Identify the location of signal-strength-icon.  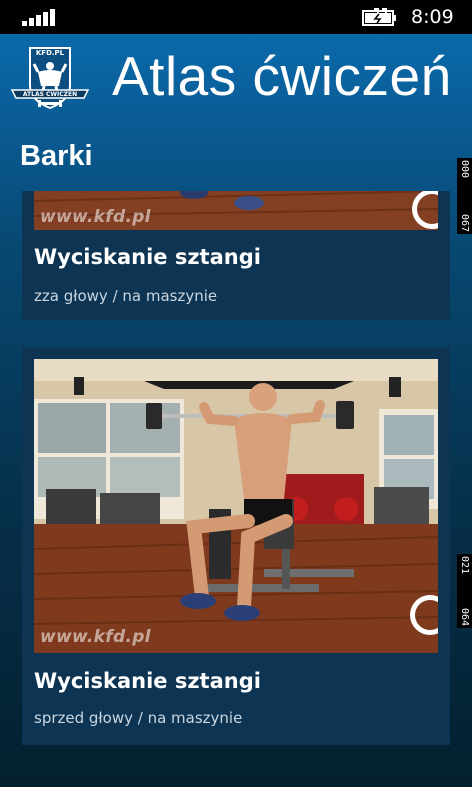
(39, 17).